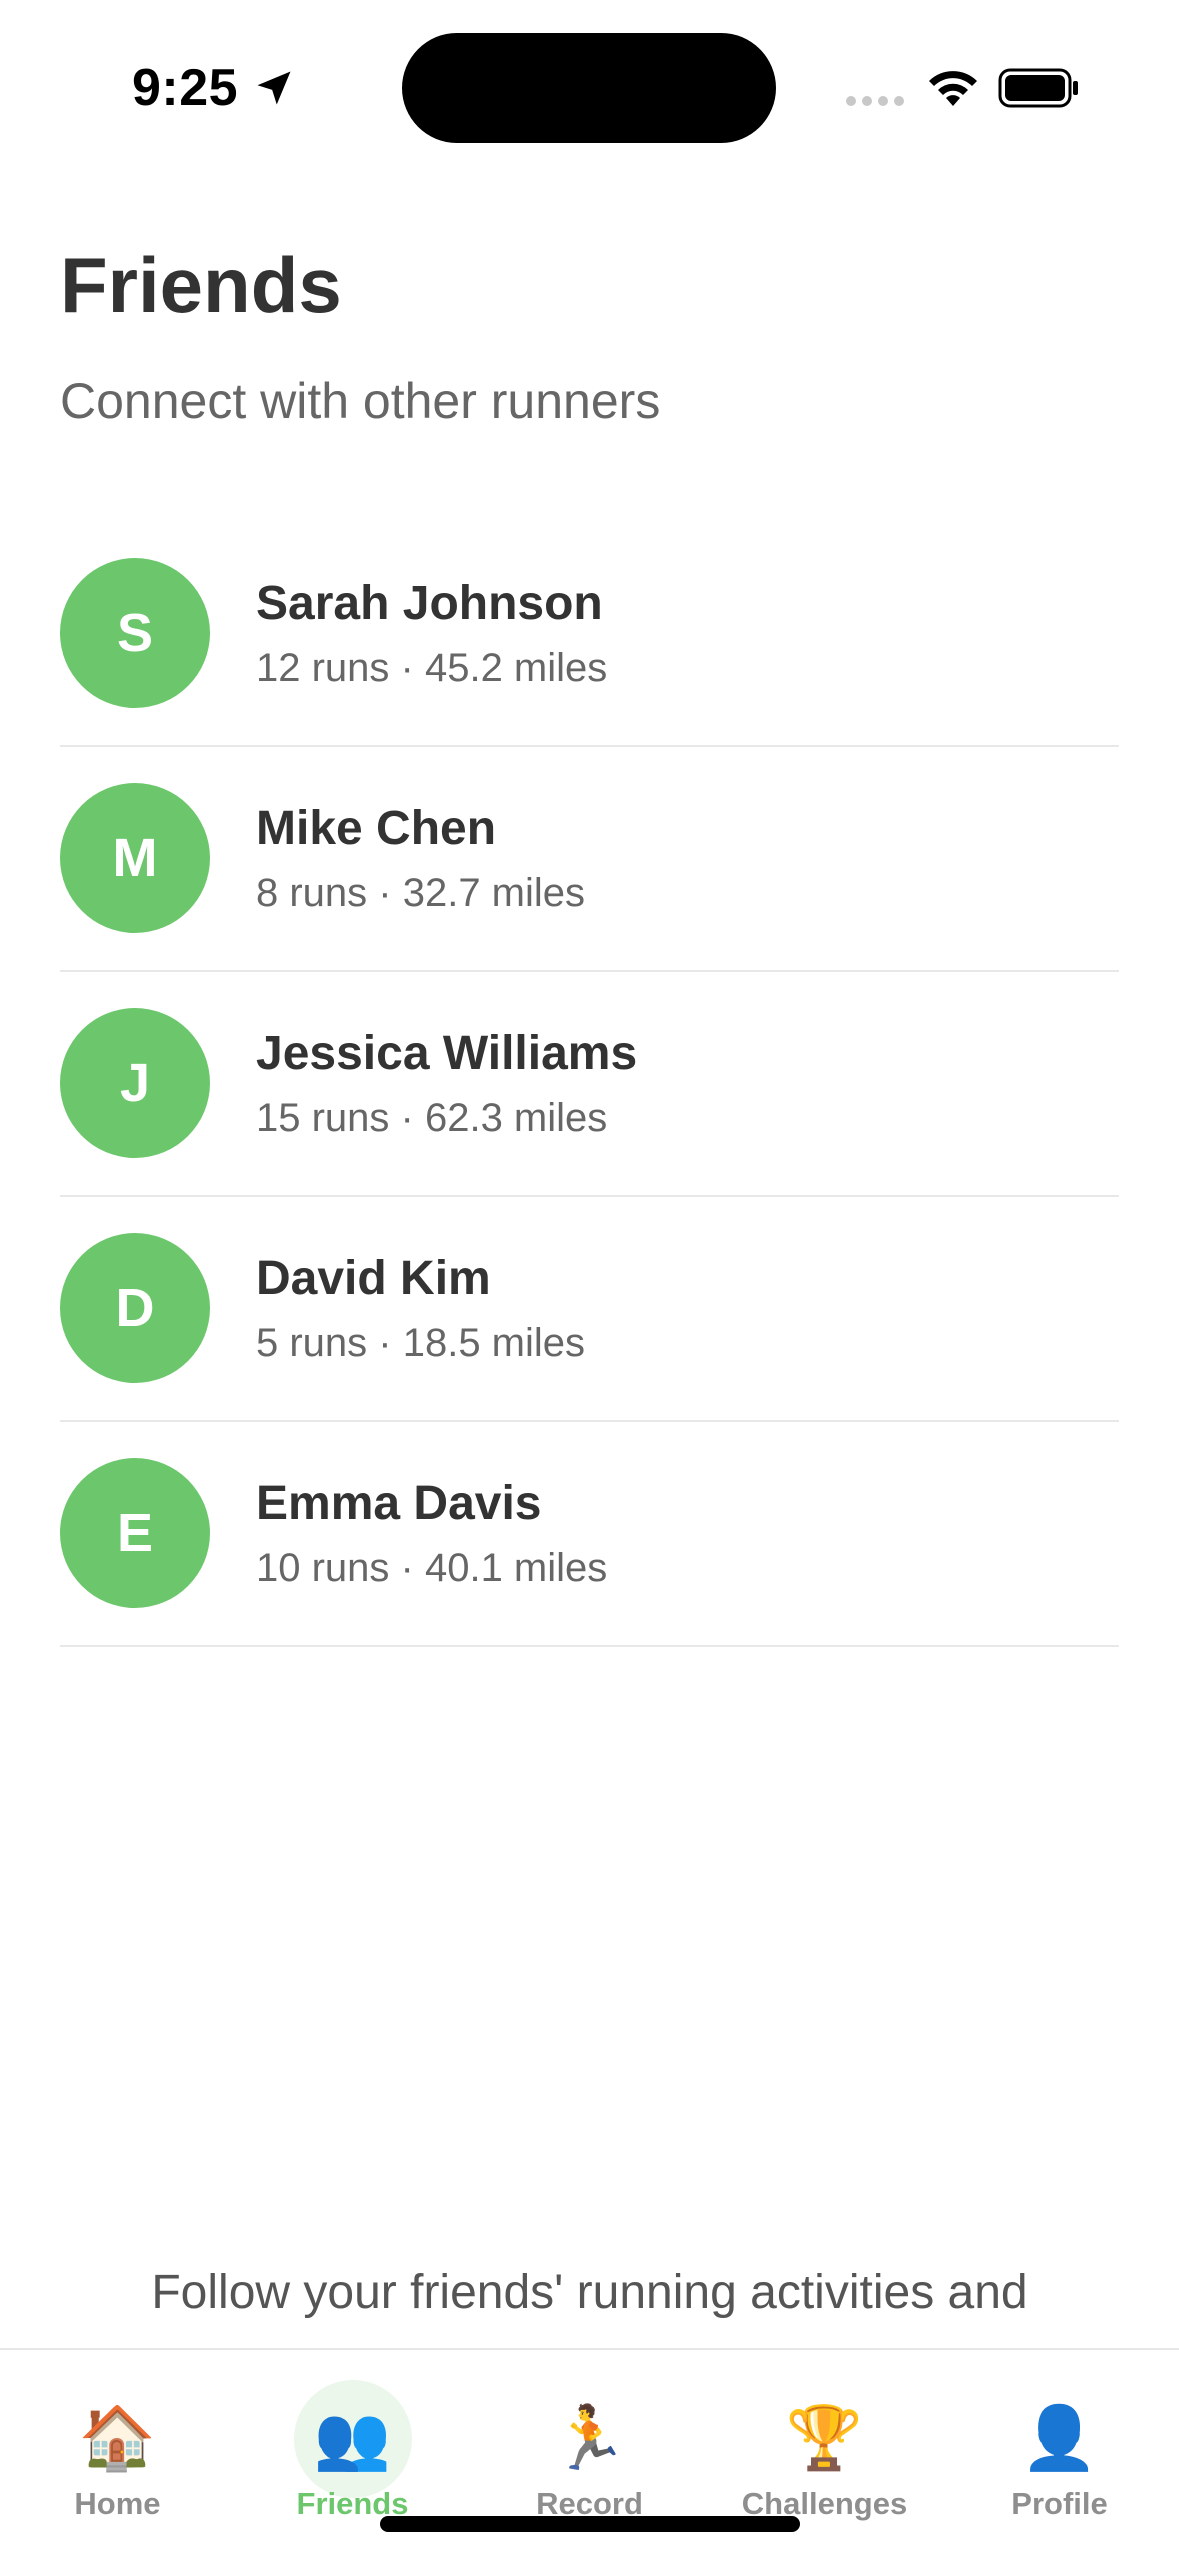 This screenshot has height=2556, width=1179. I want to click on friend-row-jessica-williams: J Jessica Williams 15 runs · 62.3 miles, so click(589, 1084).